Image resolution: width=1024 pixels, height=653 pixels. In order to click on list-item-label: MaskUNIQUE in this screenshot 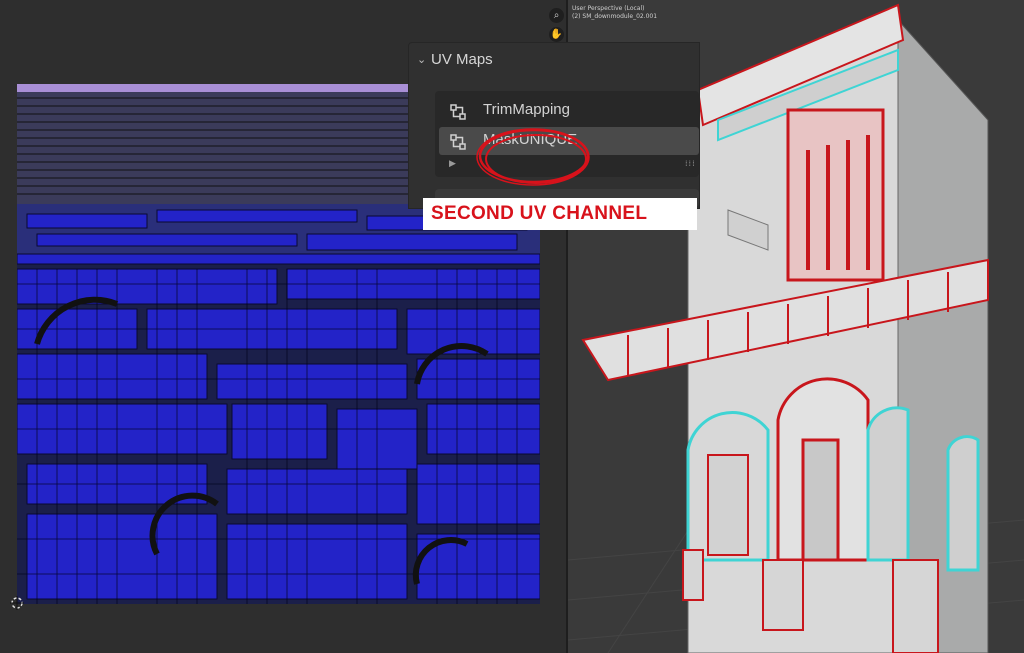, I will do `click(530, 139)`.